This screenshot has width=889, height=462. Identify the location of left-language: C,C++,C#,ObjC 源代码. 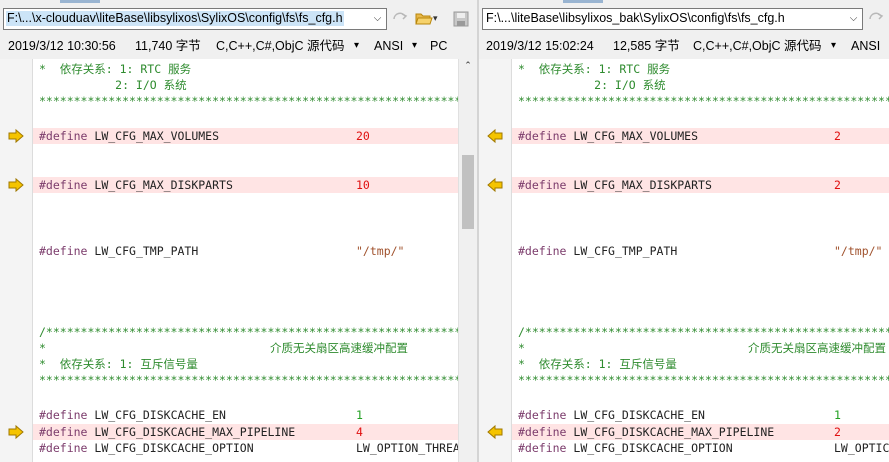
(280, 46).